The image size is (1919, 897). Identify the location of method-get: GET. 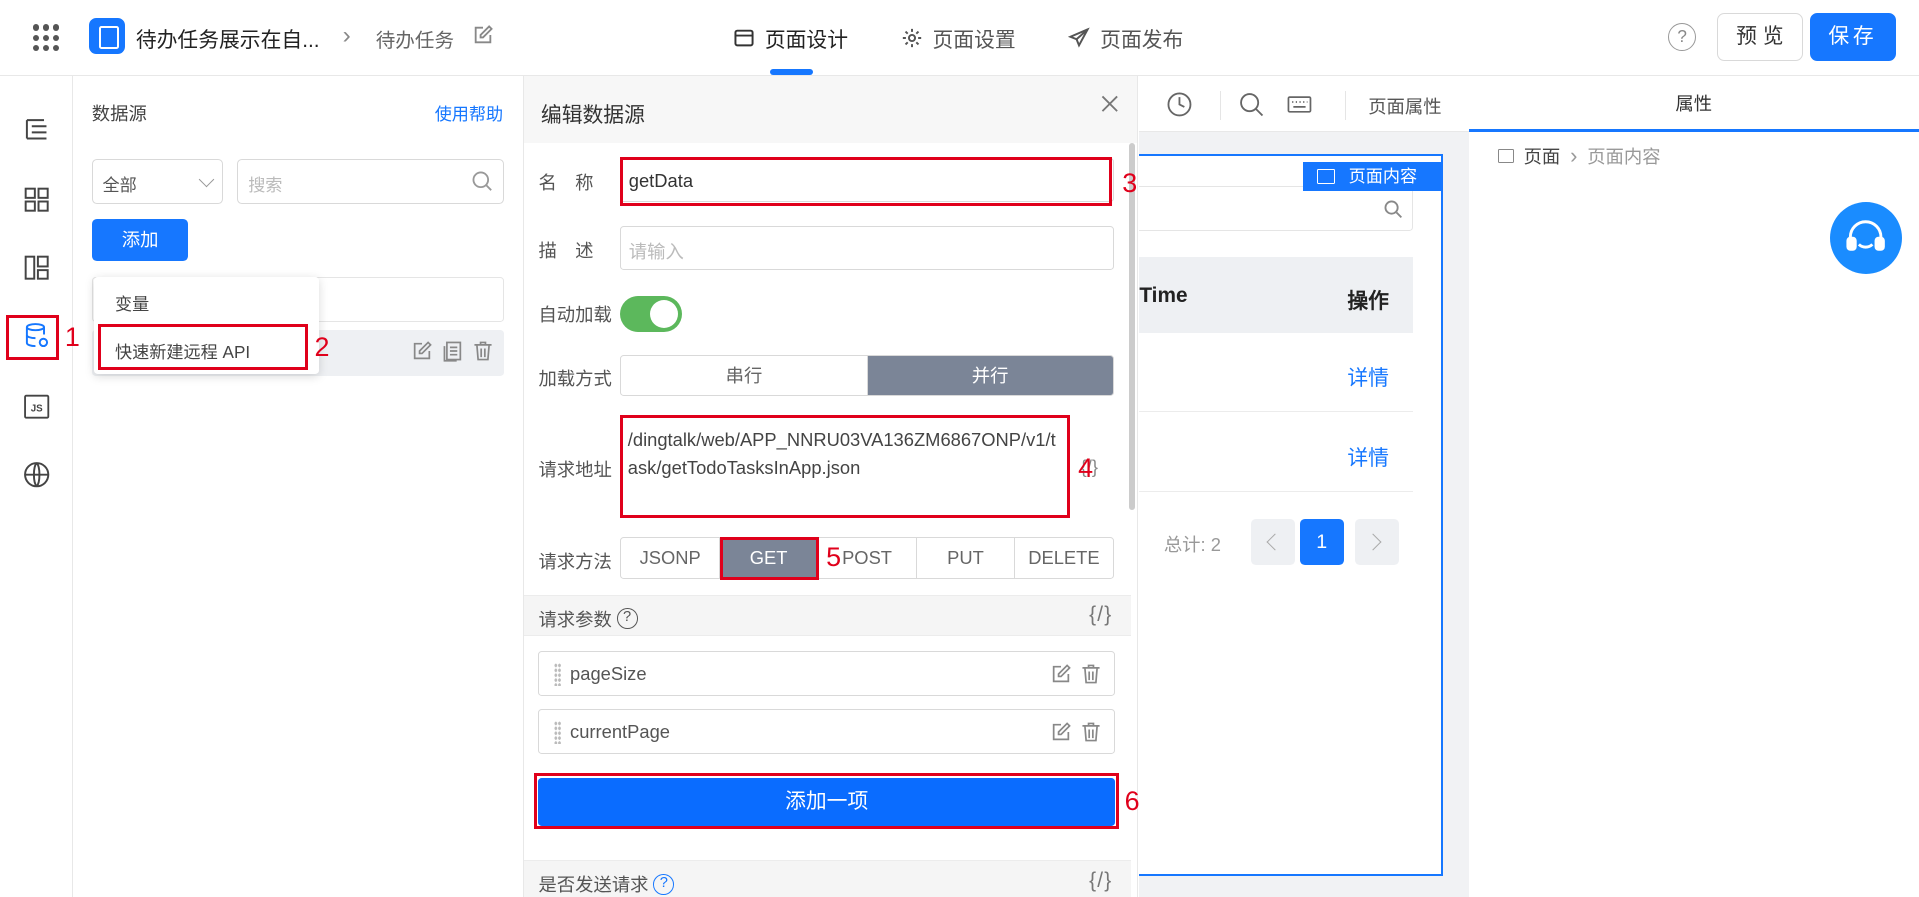
(769, 558).